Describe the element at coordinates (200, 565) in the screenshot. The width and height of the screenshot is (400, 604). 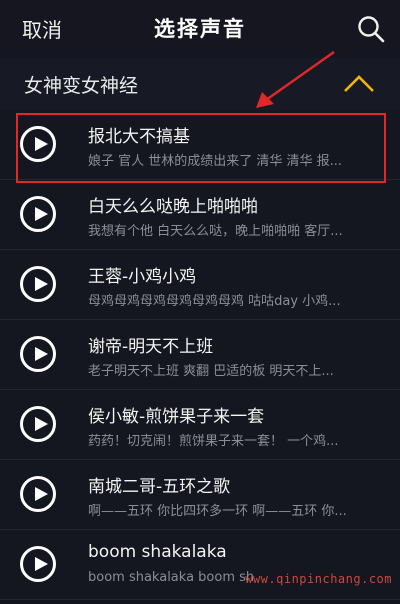
I see `sound-item: boom shakalaka boom shakalaka boom sh` at that location.